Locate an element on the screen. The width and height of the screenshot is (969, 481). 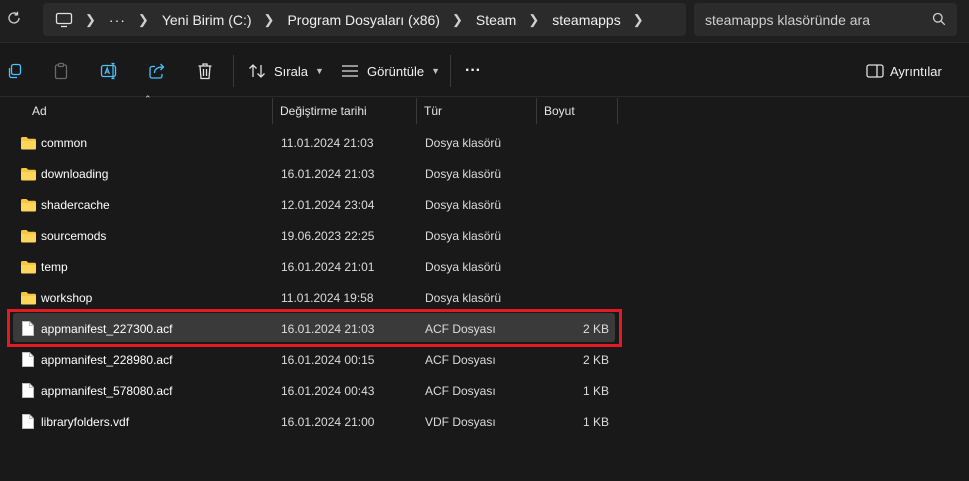
folder-row: shadercache 12.01.2024 23:04 Dosya klasörü is located at coordinates (314, 203).